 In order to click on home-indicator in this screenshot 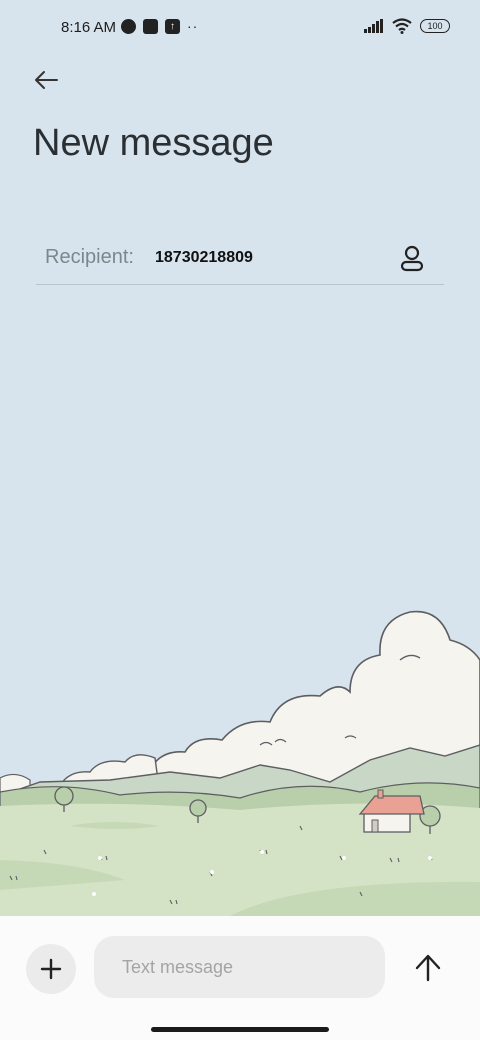, I will do `click(240, 1029)`.